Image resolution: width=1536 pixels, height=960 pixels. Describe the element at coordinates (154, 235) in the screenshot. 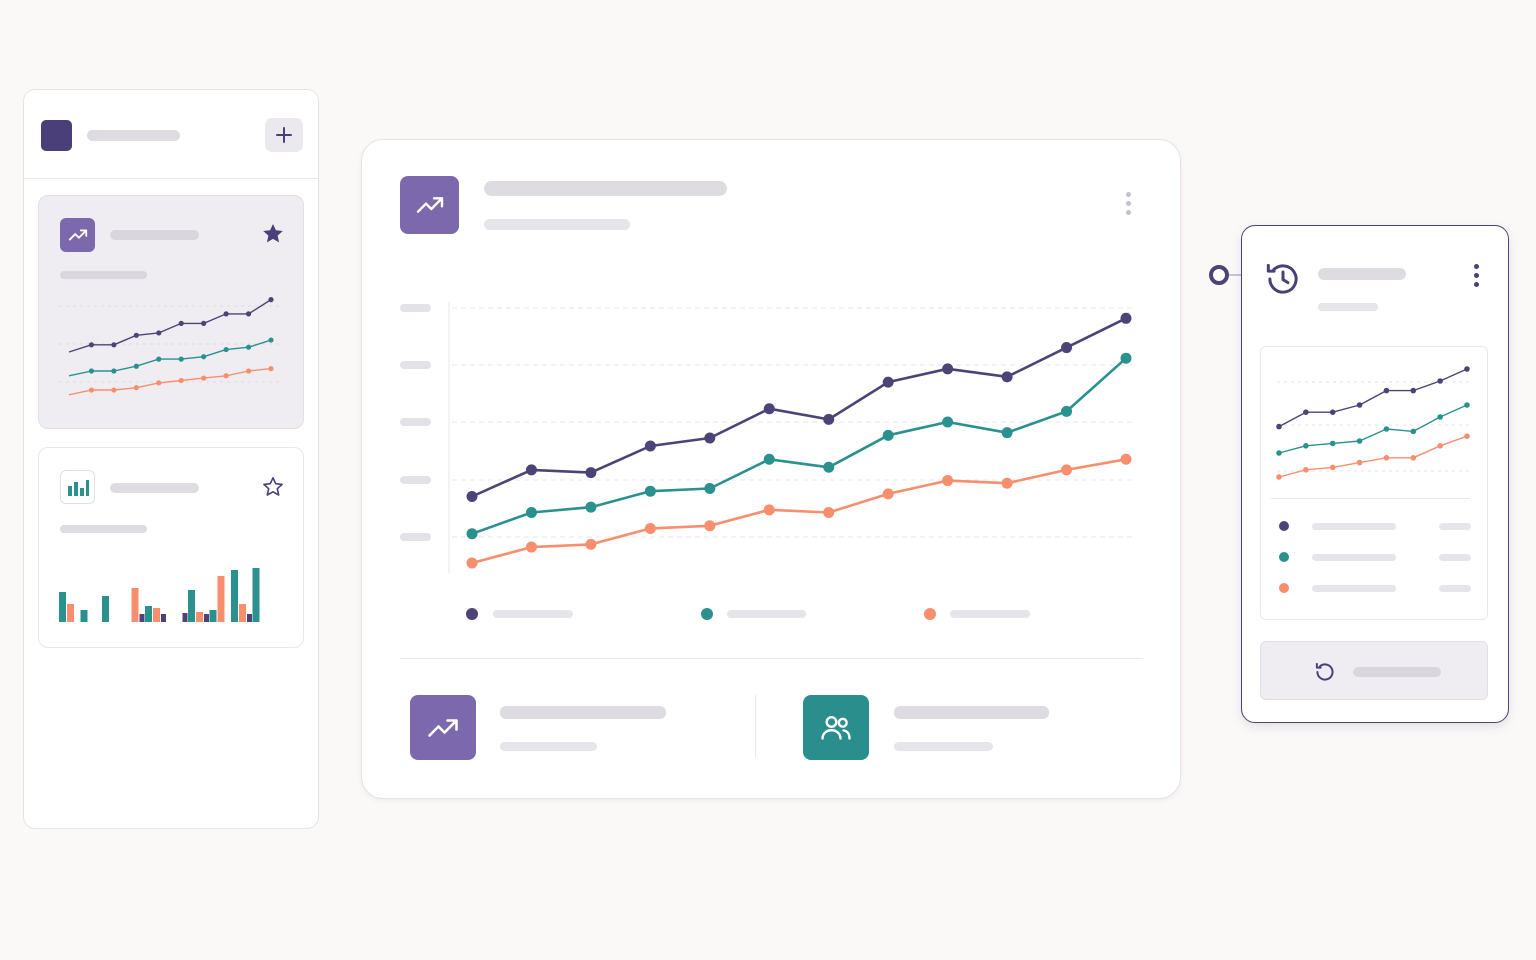

I see `card-title-placeholder` at that location.